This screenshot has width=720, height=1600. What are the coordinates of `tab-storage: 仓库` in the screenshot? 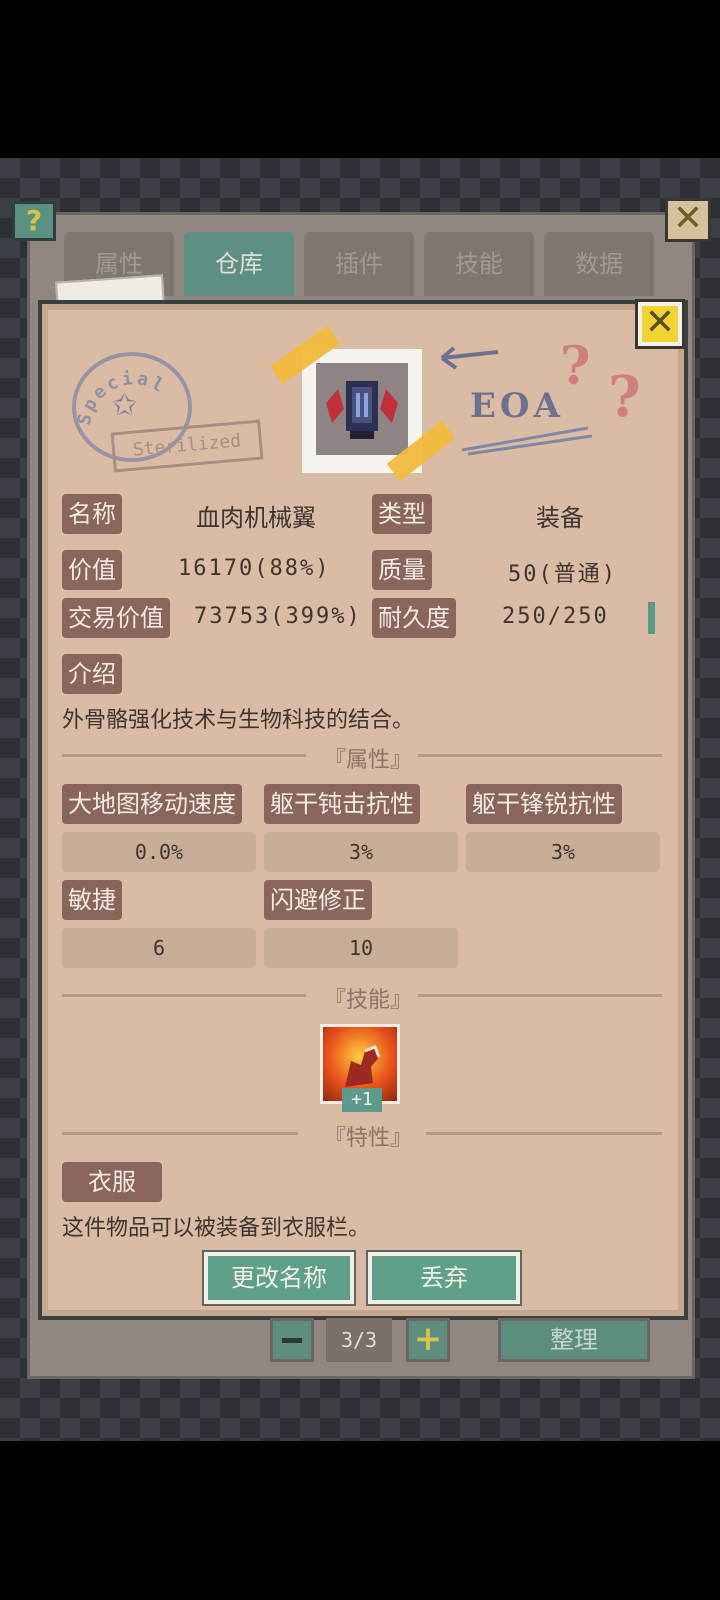 It's located at (239, 264).